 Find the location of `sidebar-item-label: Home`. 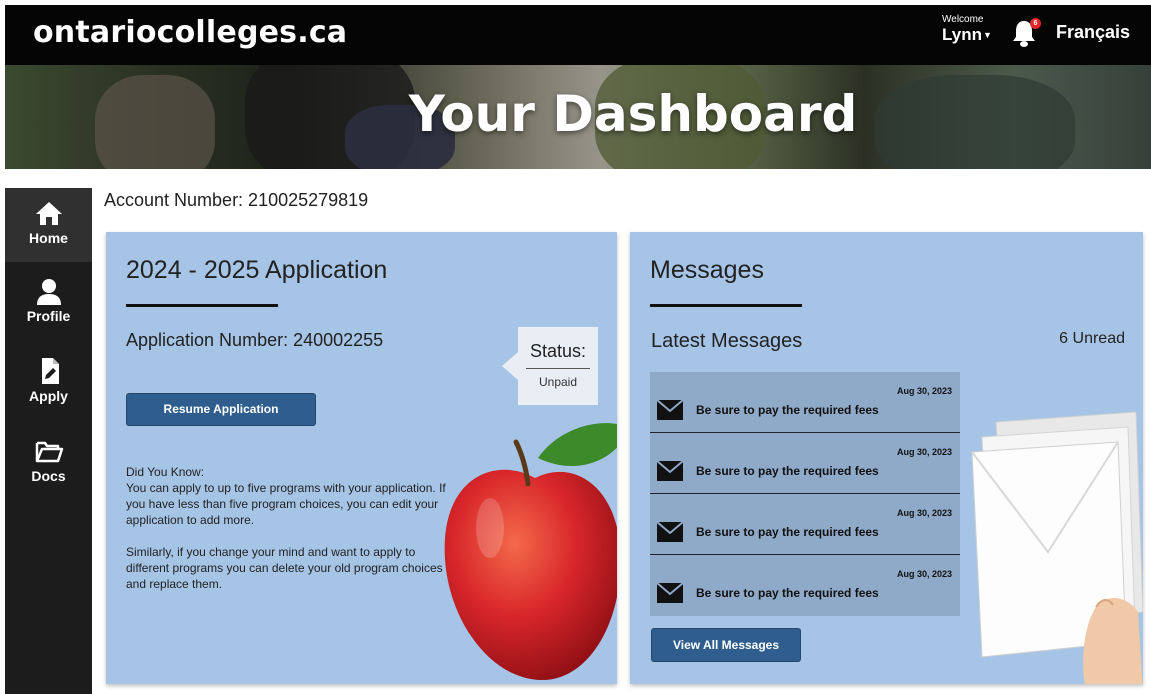

sidebar-item-label: Home is located at coordinates (48, 238).